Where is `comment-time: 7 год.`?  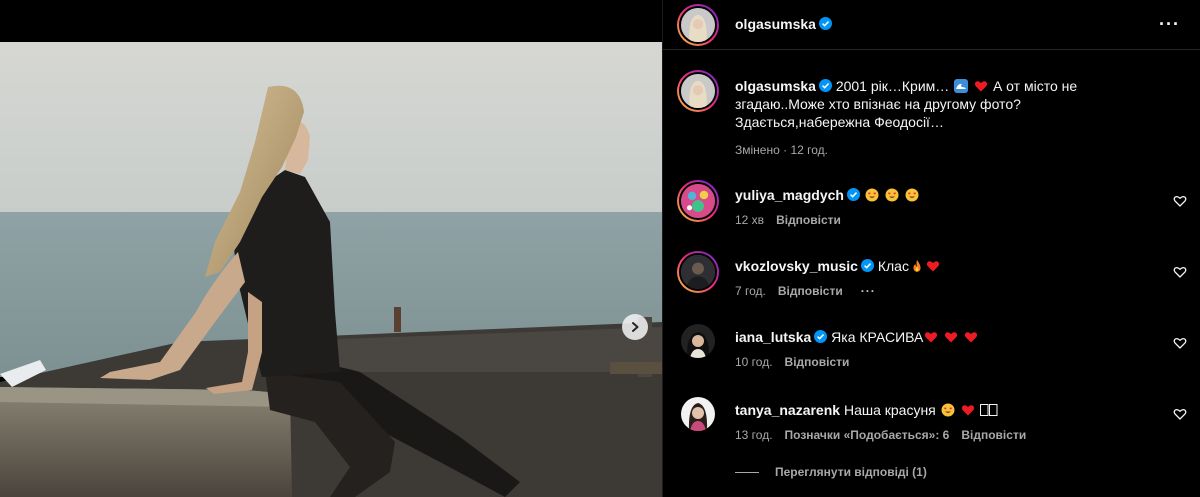
comment-time: 7 год. is located at coordinates (750, 291).